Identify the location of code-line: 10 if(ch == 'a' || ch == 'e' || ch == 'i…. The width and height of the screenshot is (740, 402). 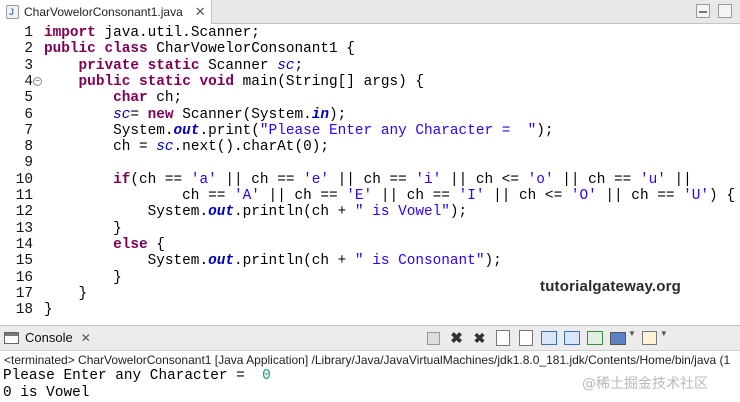
(370, 180).